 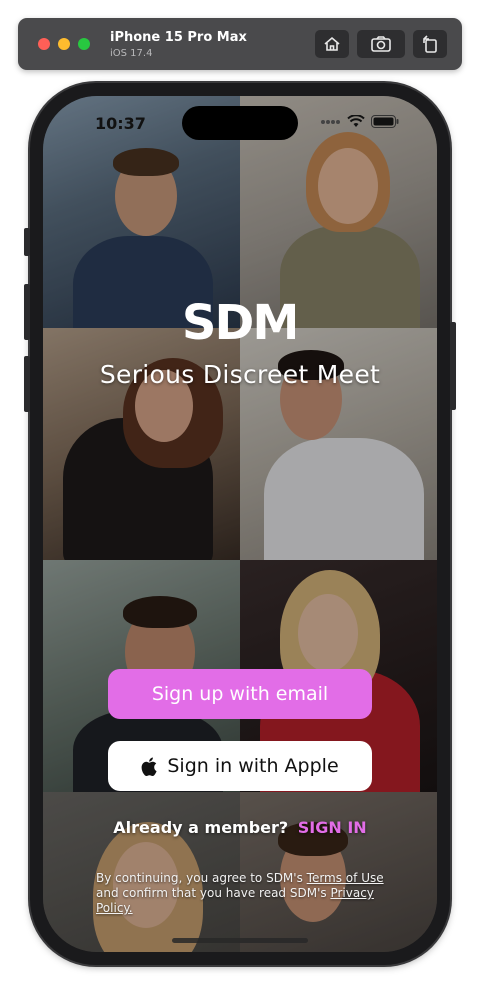 I want to click on zoom-window-button, so click(x=84, y=44).